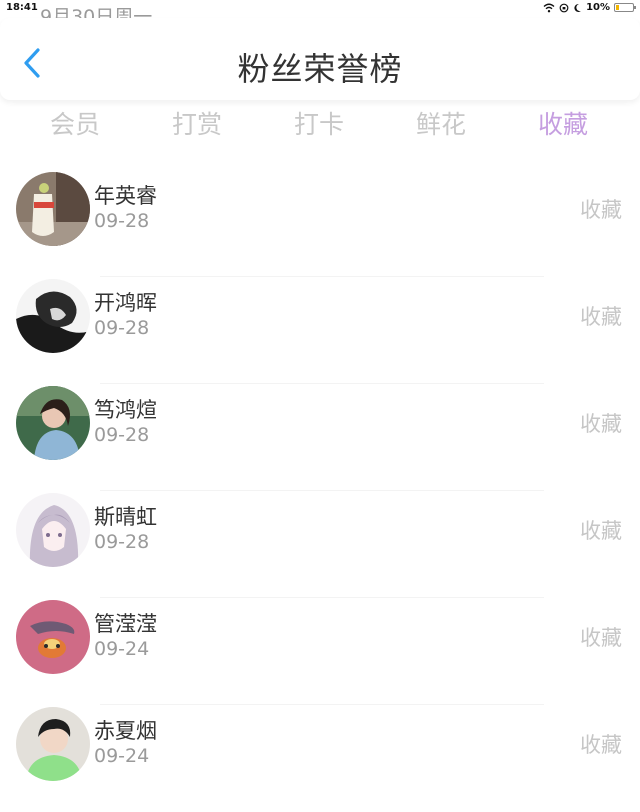 Image resolution: width=640 pixels, height=812 pixels. I want to click on nav-bar: 粉丝荣誉榜, so click(320, 59).